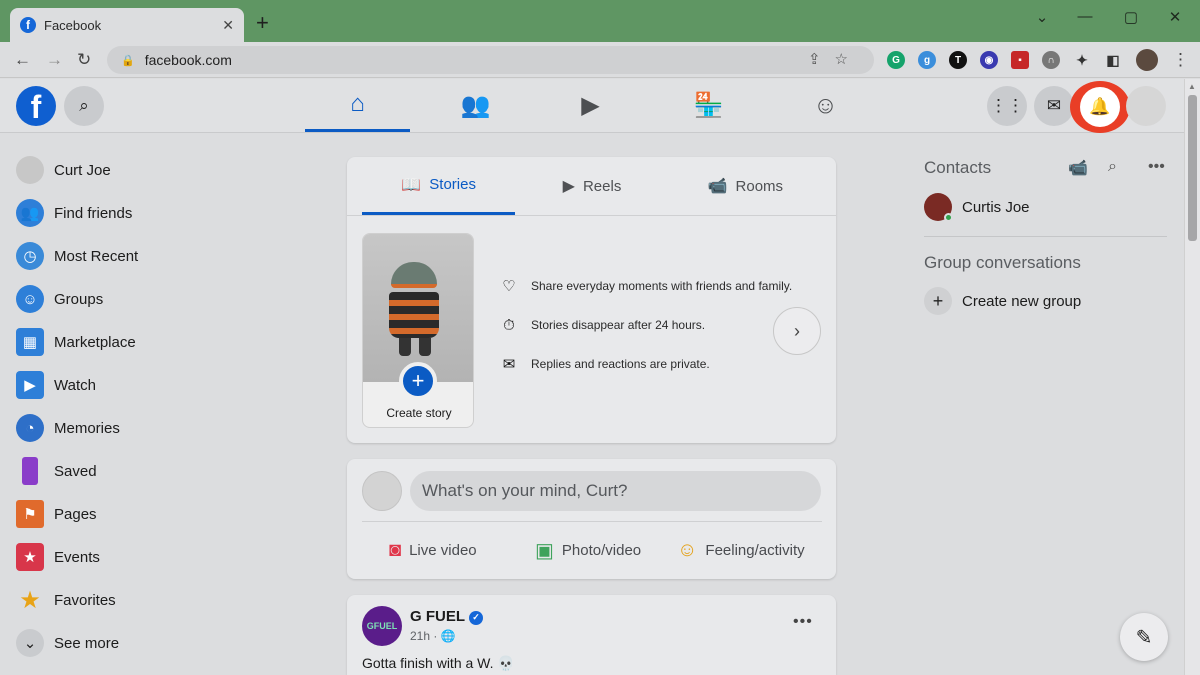  Describe the element at coordinates (1146, 106) in the screenshot. I see `account-avatar` at that location.